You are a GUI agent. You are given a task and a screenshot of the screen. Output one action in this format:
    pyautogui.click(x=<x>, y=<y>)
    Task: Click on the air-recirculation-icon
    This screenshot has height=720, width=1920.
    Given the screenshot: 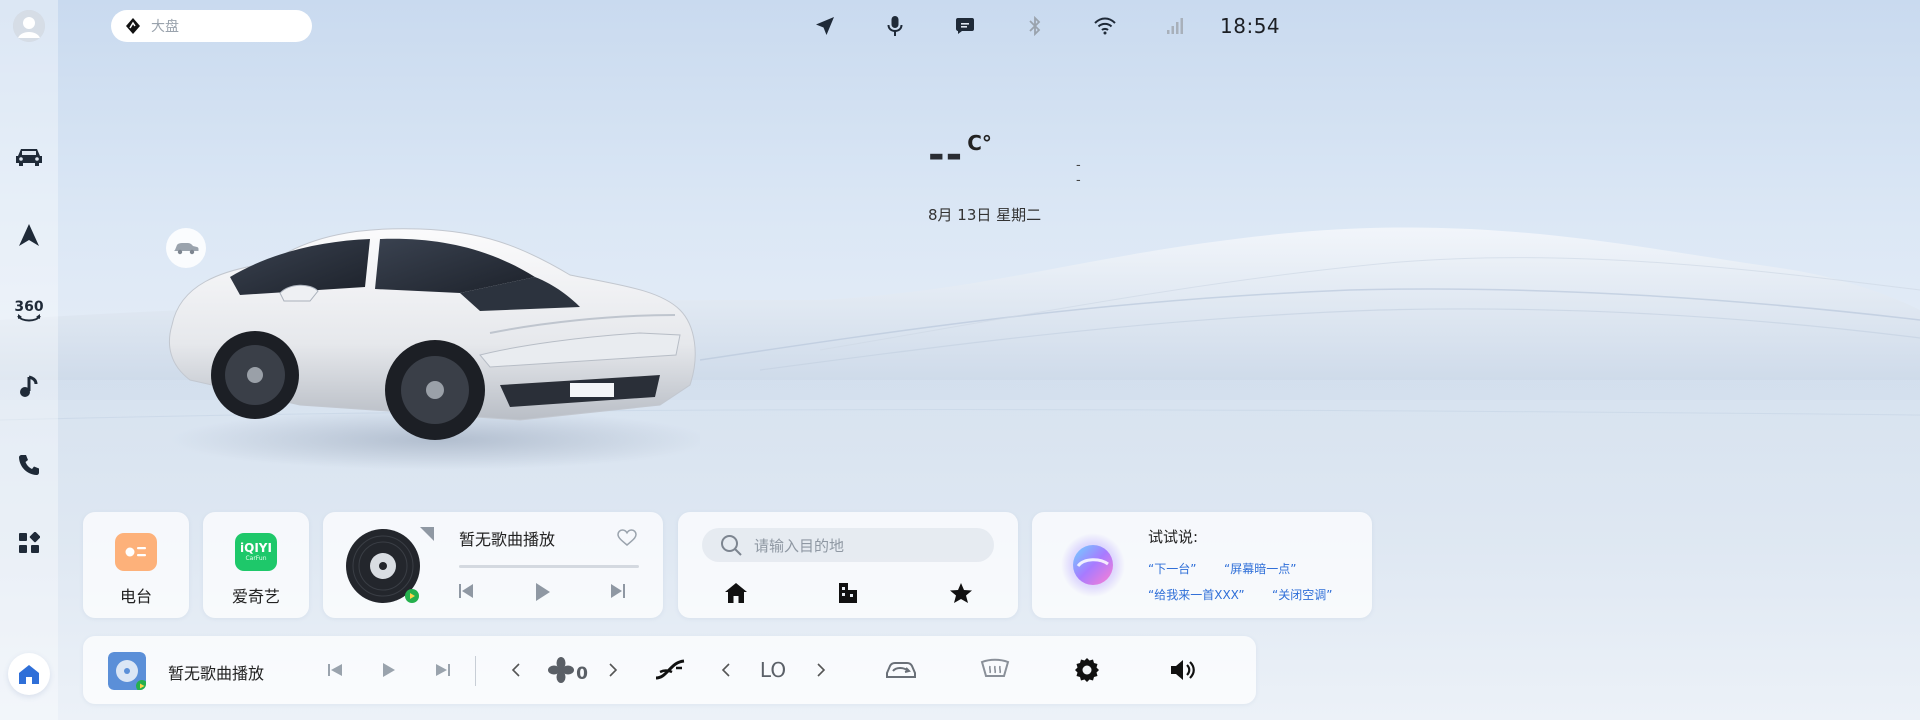 What is the action you would take?
    pyautogui.click(x=901, y=670)
    